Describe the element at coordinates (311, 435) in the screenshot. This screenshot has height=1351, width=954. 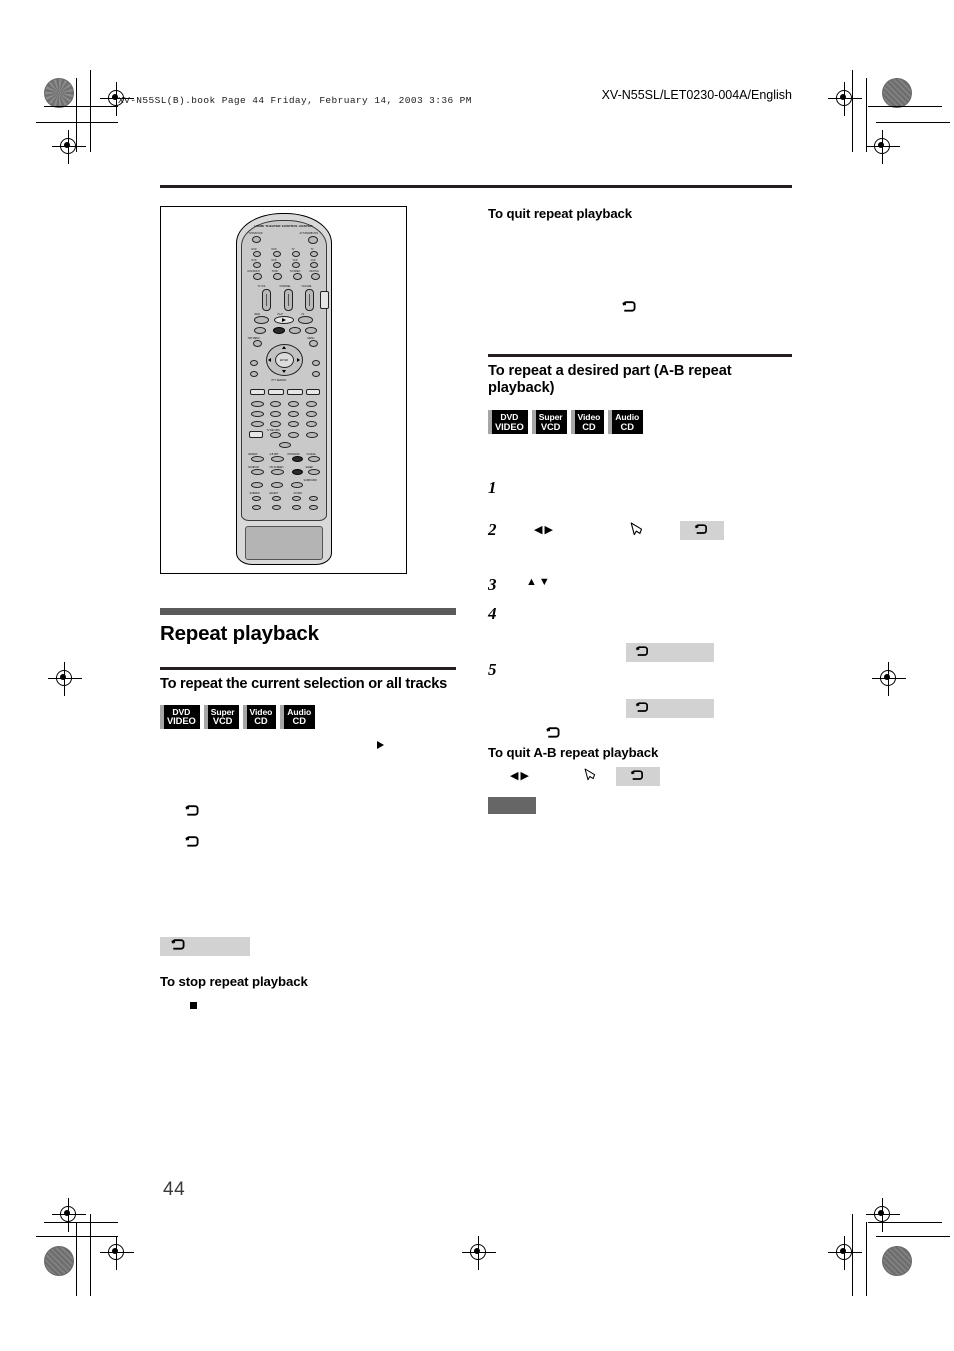
I see `remote-button-enter-num` at that location.